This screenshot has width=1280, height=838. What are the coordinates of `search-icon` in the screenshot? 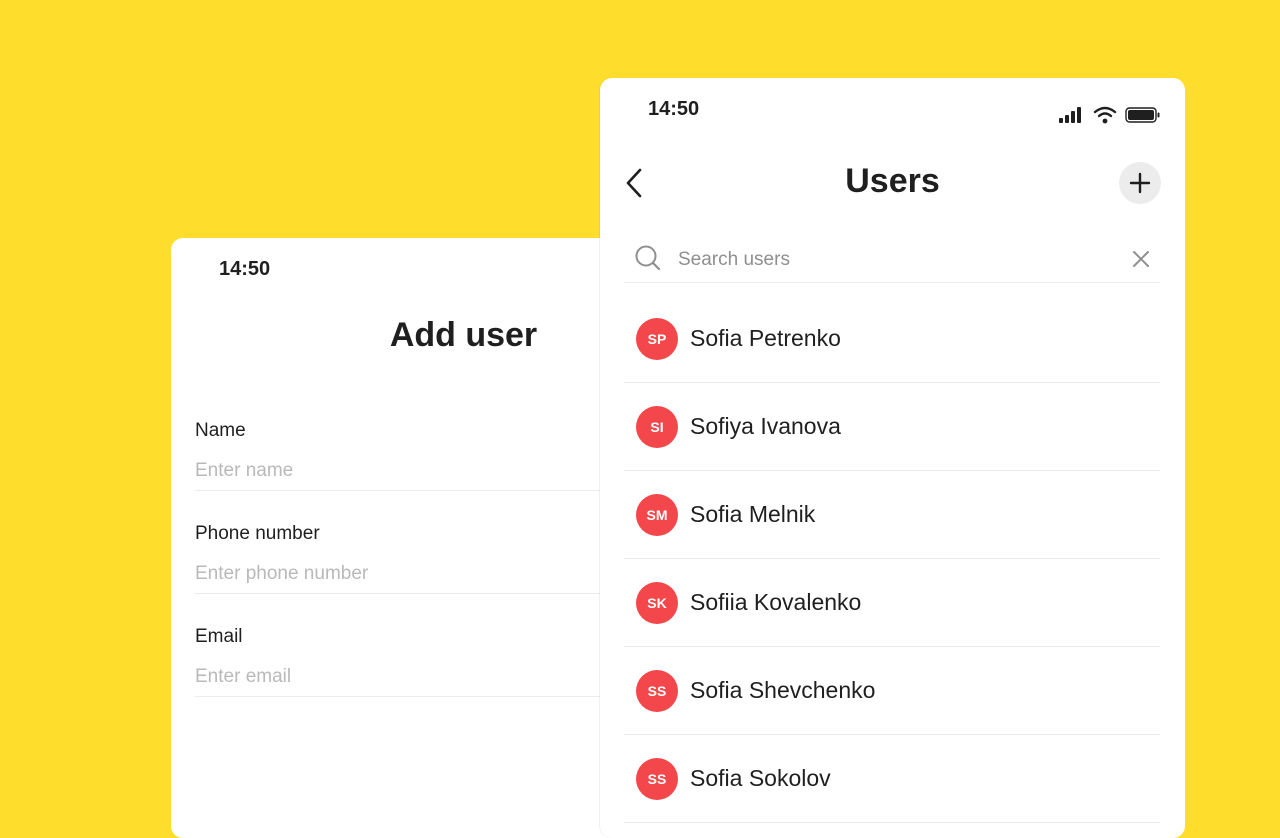 It's located at (648, 258).